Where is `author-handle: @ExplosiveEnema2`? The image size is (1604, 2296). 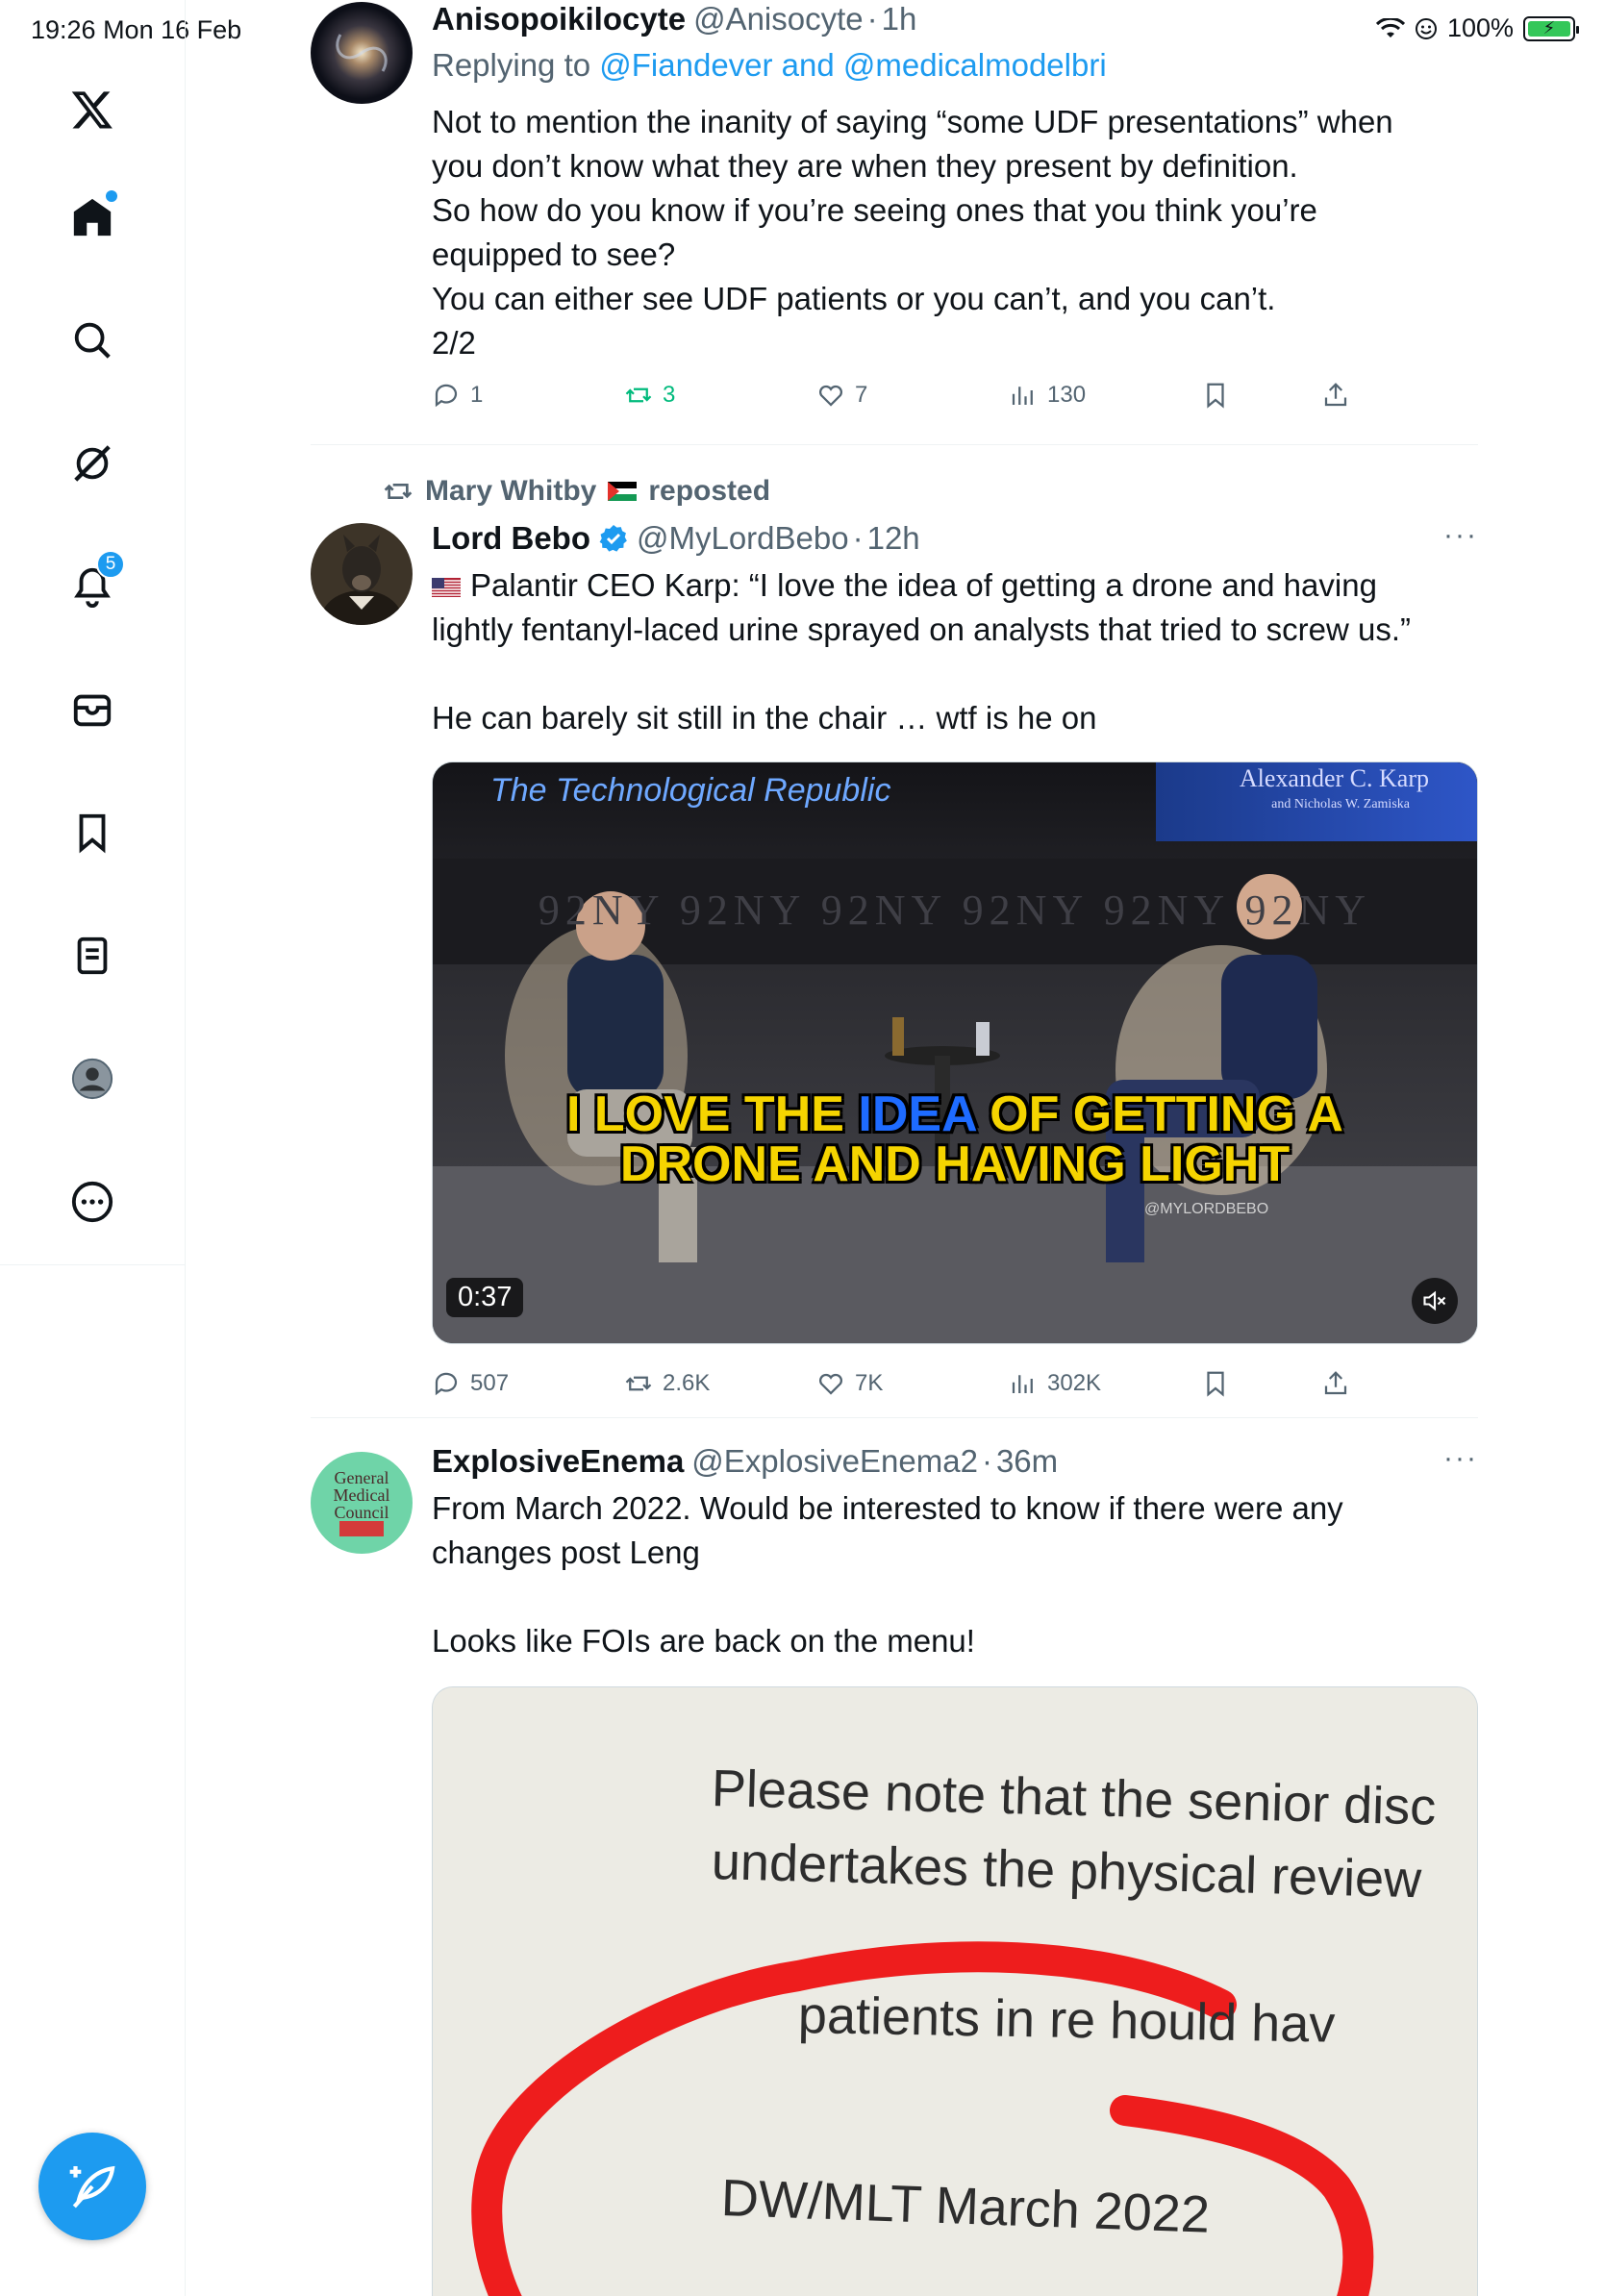
author-handle: @ExplosiveEnema2 is located at coordinates (834, 1461).